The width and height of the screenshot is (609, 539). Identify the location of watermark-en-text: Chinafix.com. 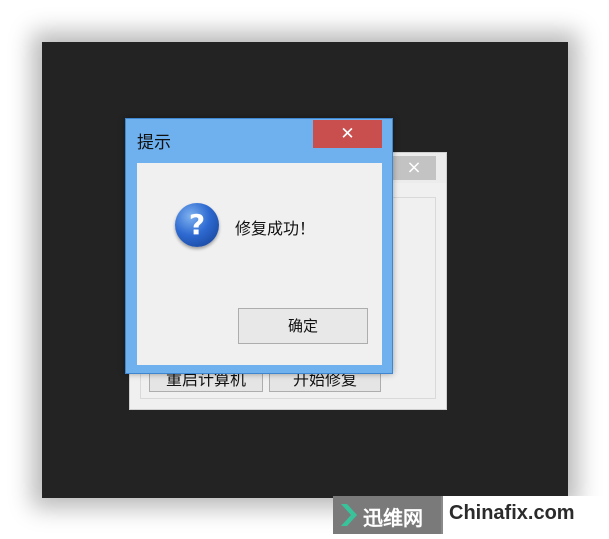
(512, 513).